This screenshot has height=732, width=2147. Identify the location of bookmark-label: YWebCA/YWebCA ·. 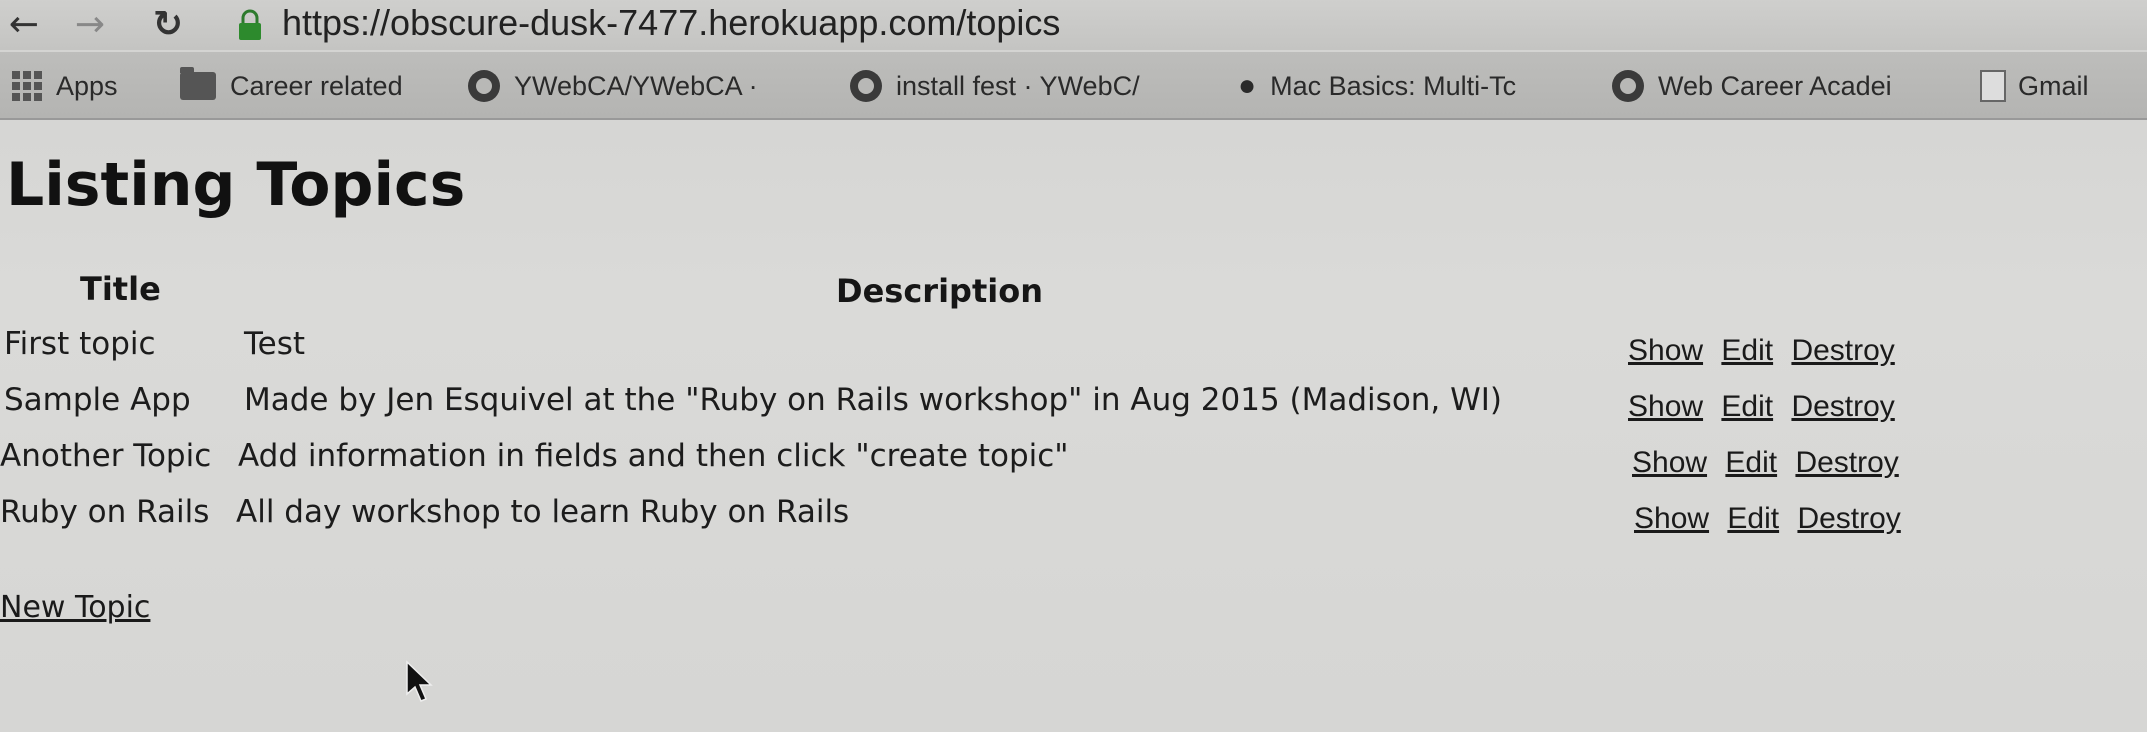
(636, 85).